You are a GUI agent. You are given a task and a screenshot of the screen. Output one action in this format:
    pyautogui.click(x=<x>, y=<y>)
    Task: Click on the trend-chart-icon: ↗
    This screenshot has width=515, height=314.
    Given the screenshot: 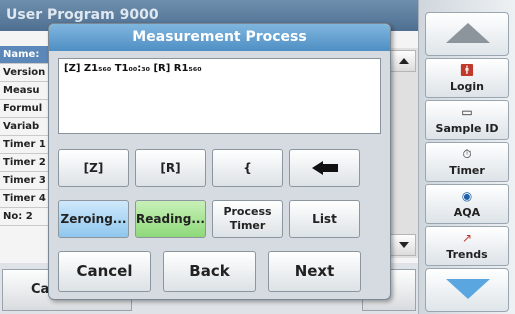 What is the action you would take?
    pyautogui.click(x=467, y=238)
    